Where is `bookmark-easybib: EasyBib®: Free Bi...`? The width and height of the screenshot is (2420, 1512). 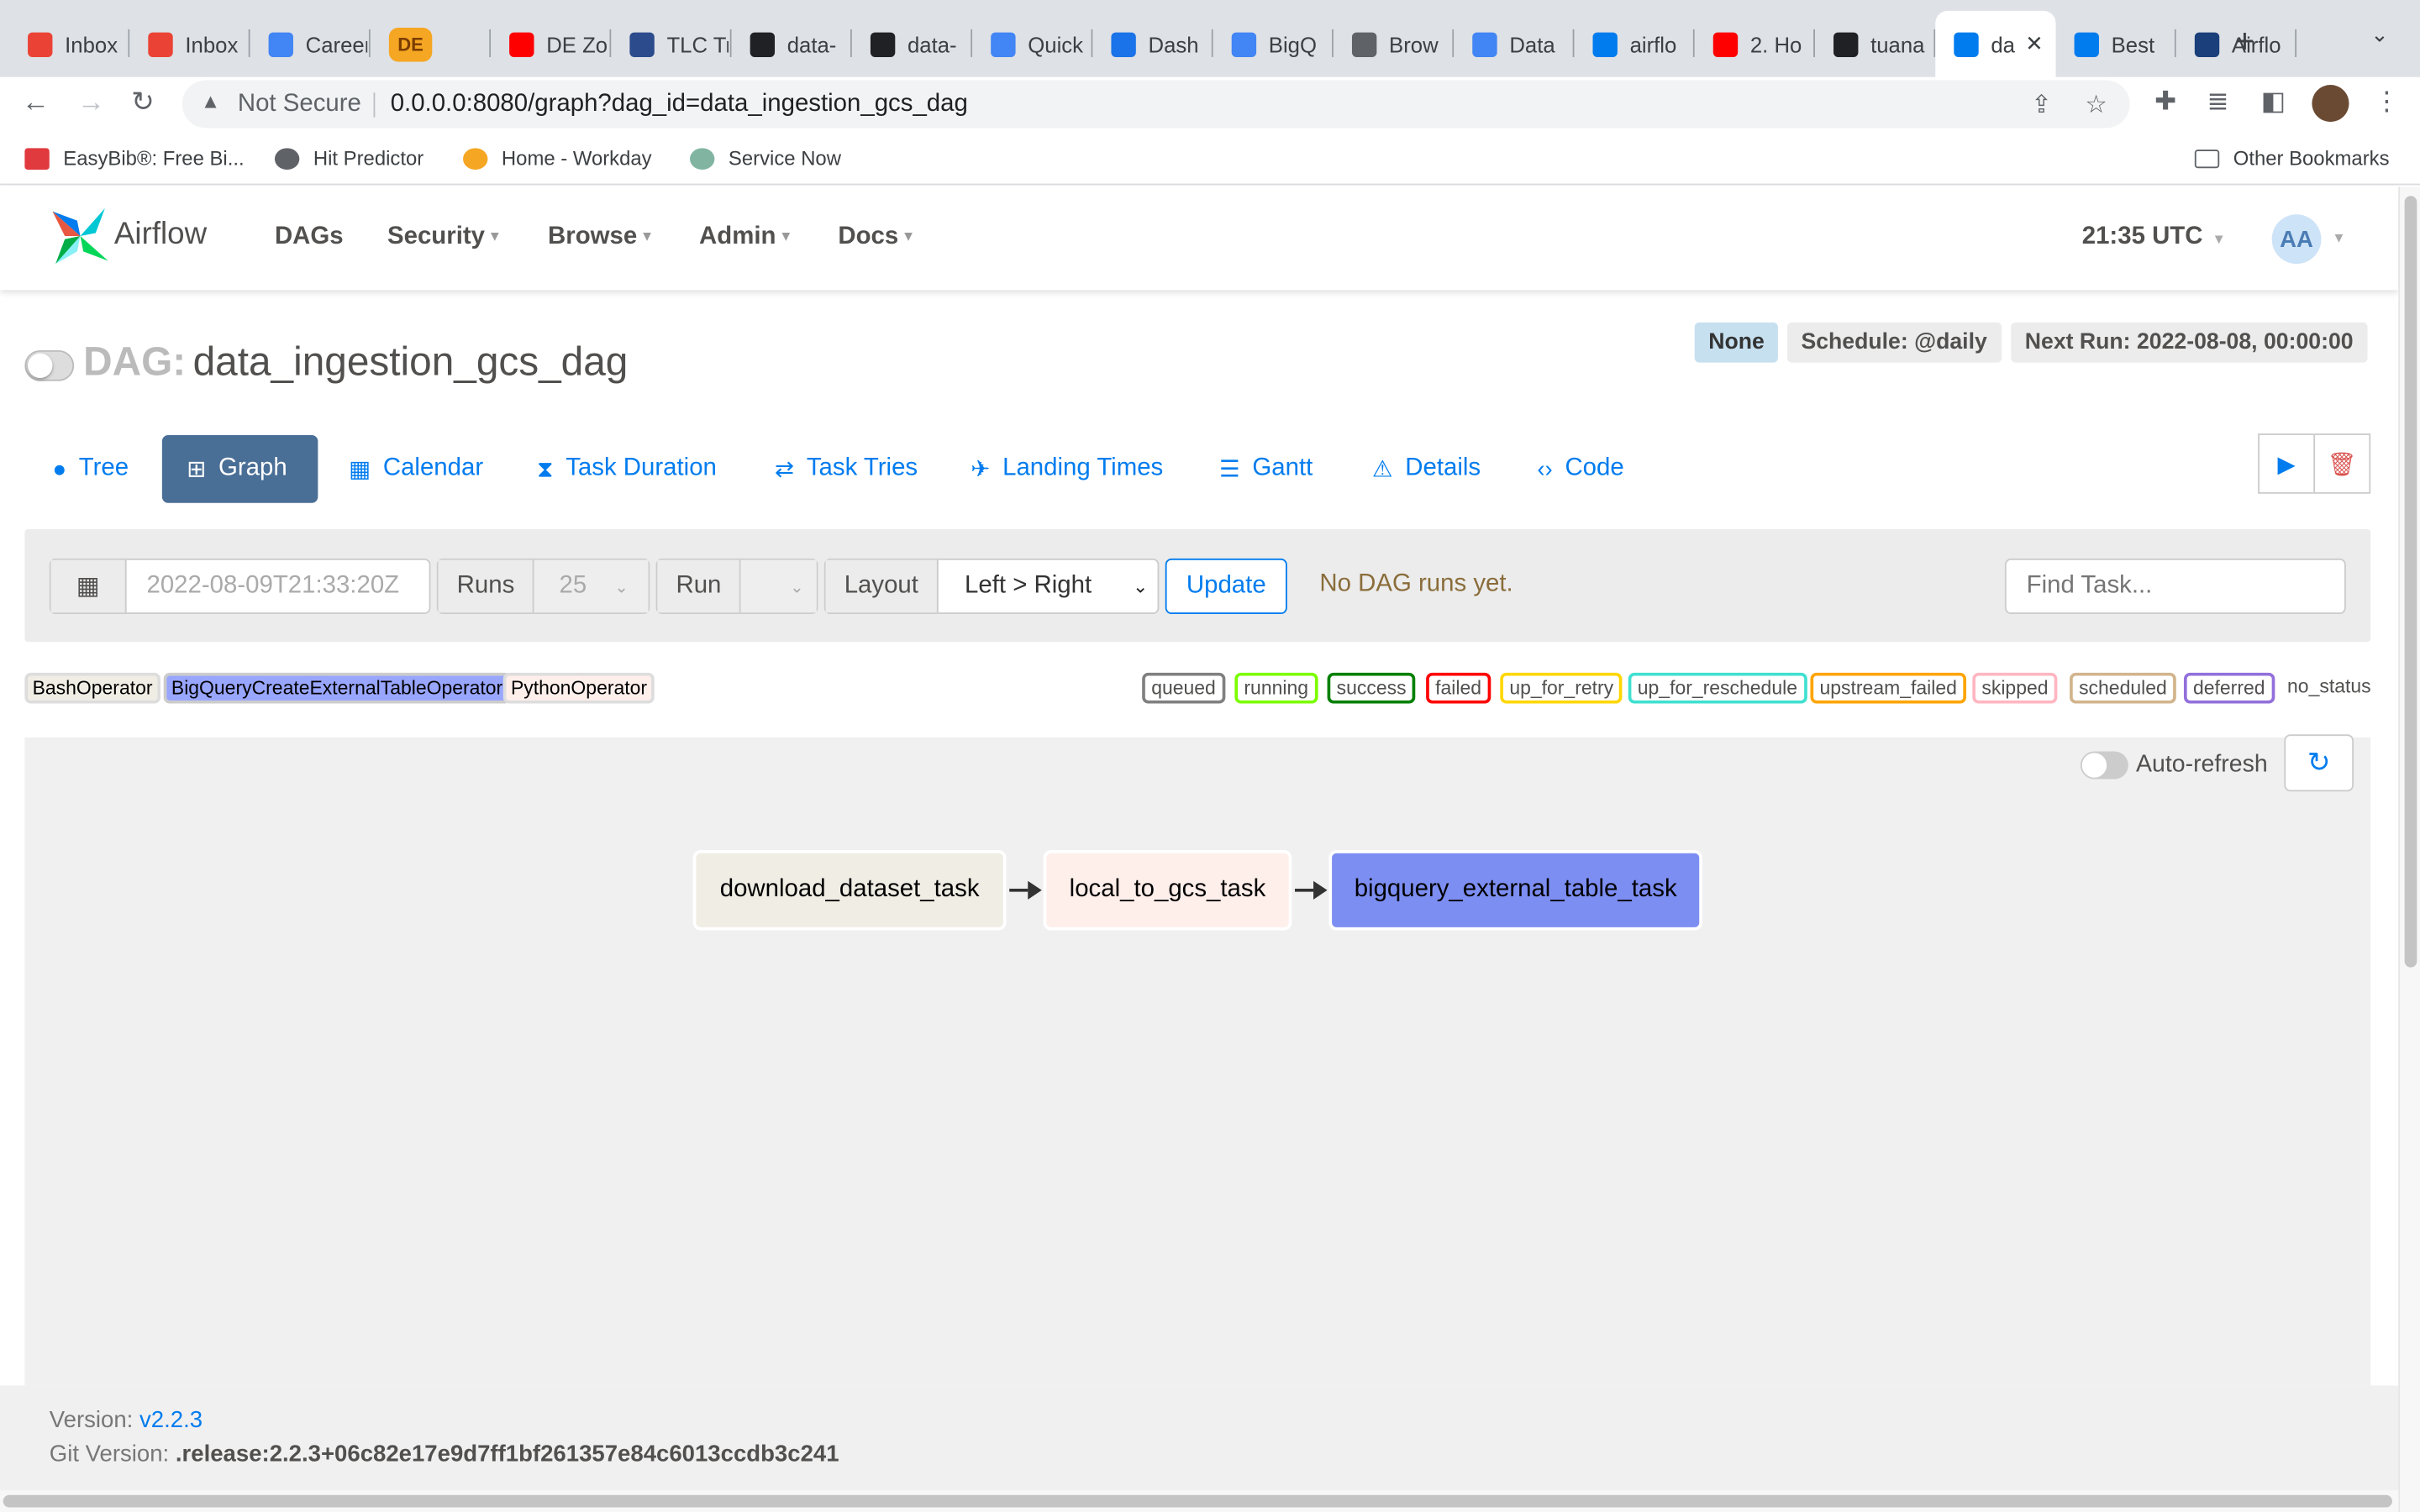 bookmark-easybib: EasyBib®: Free Bi... is located at coordinates (134, 158).